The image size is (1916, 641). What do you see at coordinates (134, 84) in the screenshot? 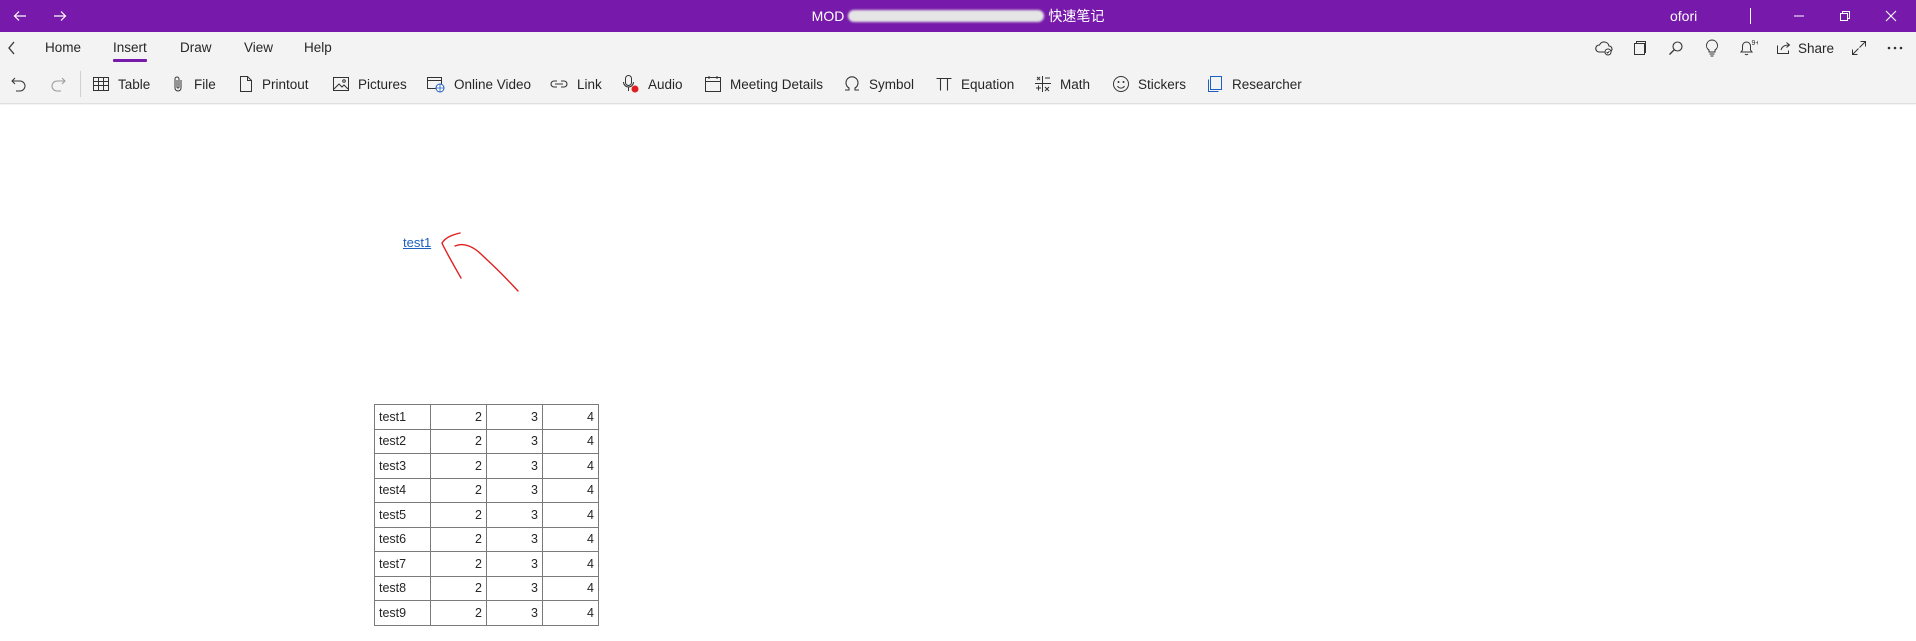
I see `table-label: Table` at bounding box center [134, 84].